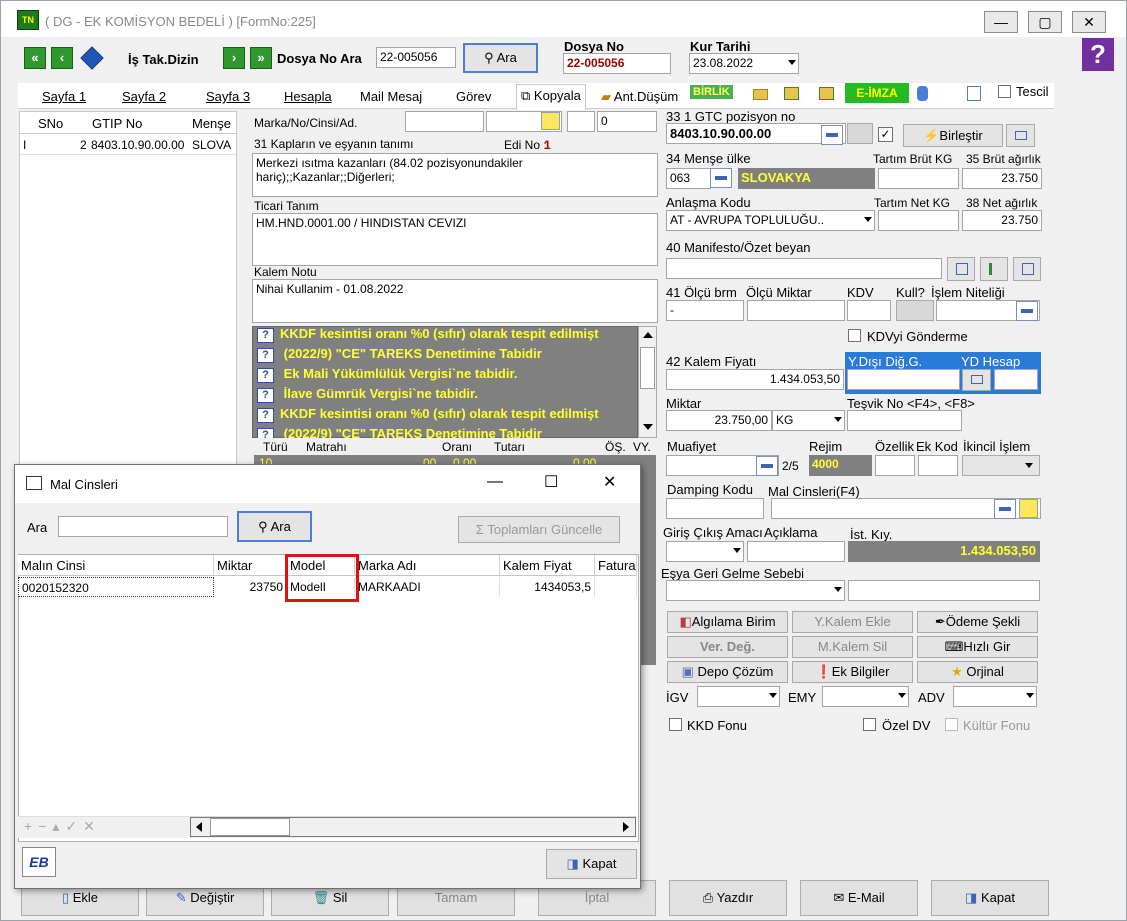 Image resolution: width=1127 pixels, height=921 pixels. Describe the element at coordinates (1045, 22) in the screenshot. I see `maximize-button: ▢` at that location.